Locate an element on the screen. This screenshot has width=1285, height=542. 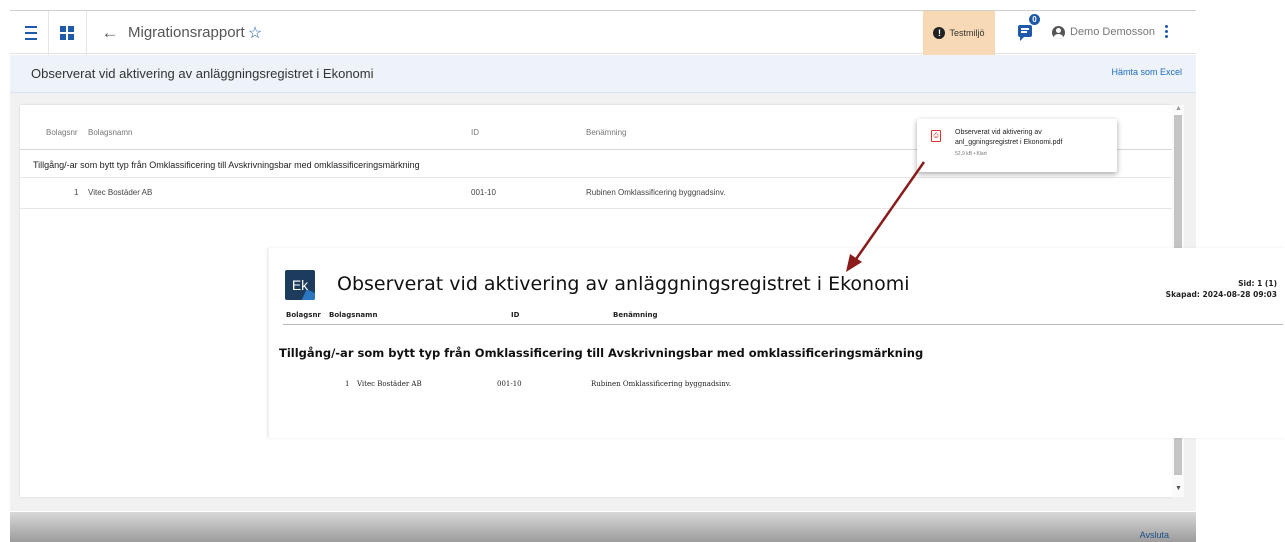
scroll-up-icon: ▲ is located at coordinates (1178, 108).